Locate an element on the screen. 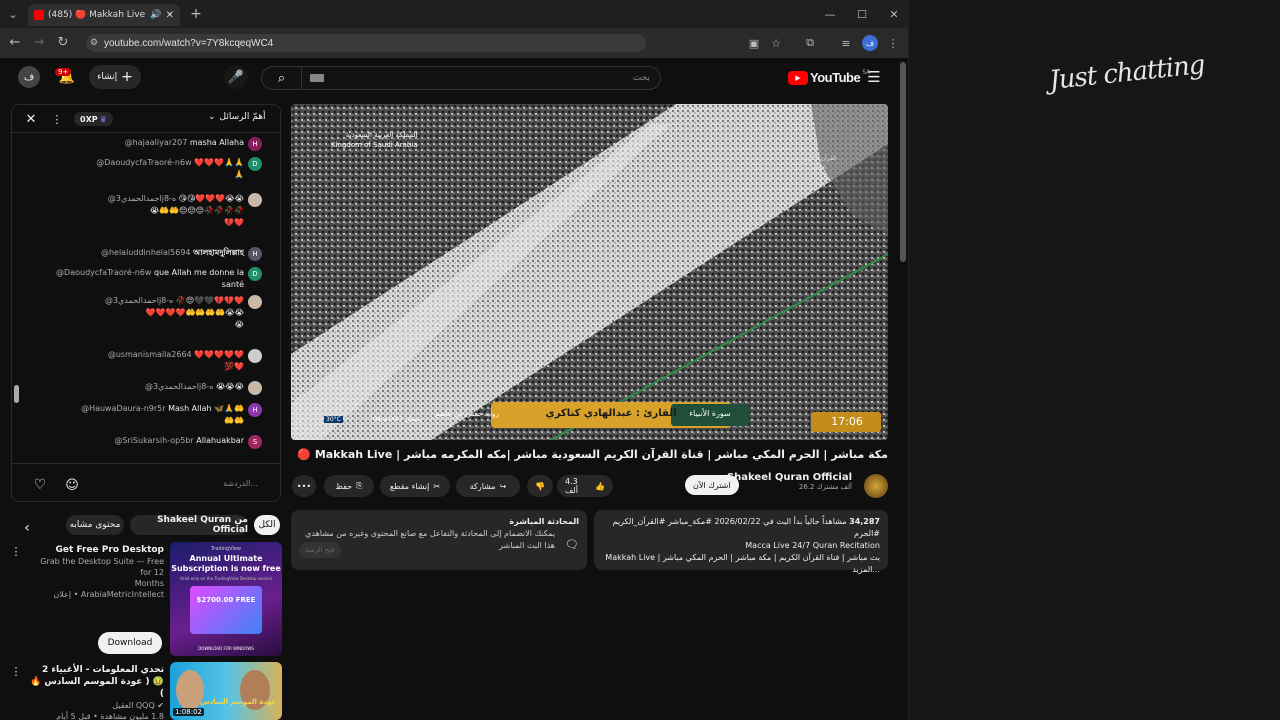 This screenshot has height=720, width=1280. reload-icon: ↻ is located at coordinates (63, 42).